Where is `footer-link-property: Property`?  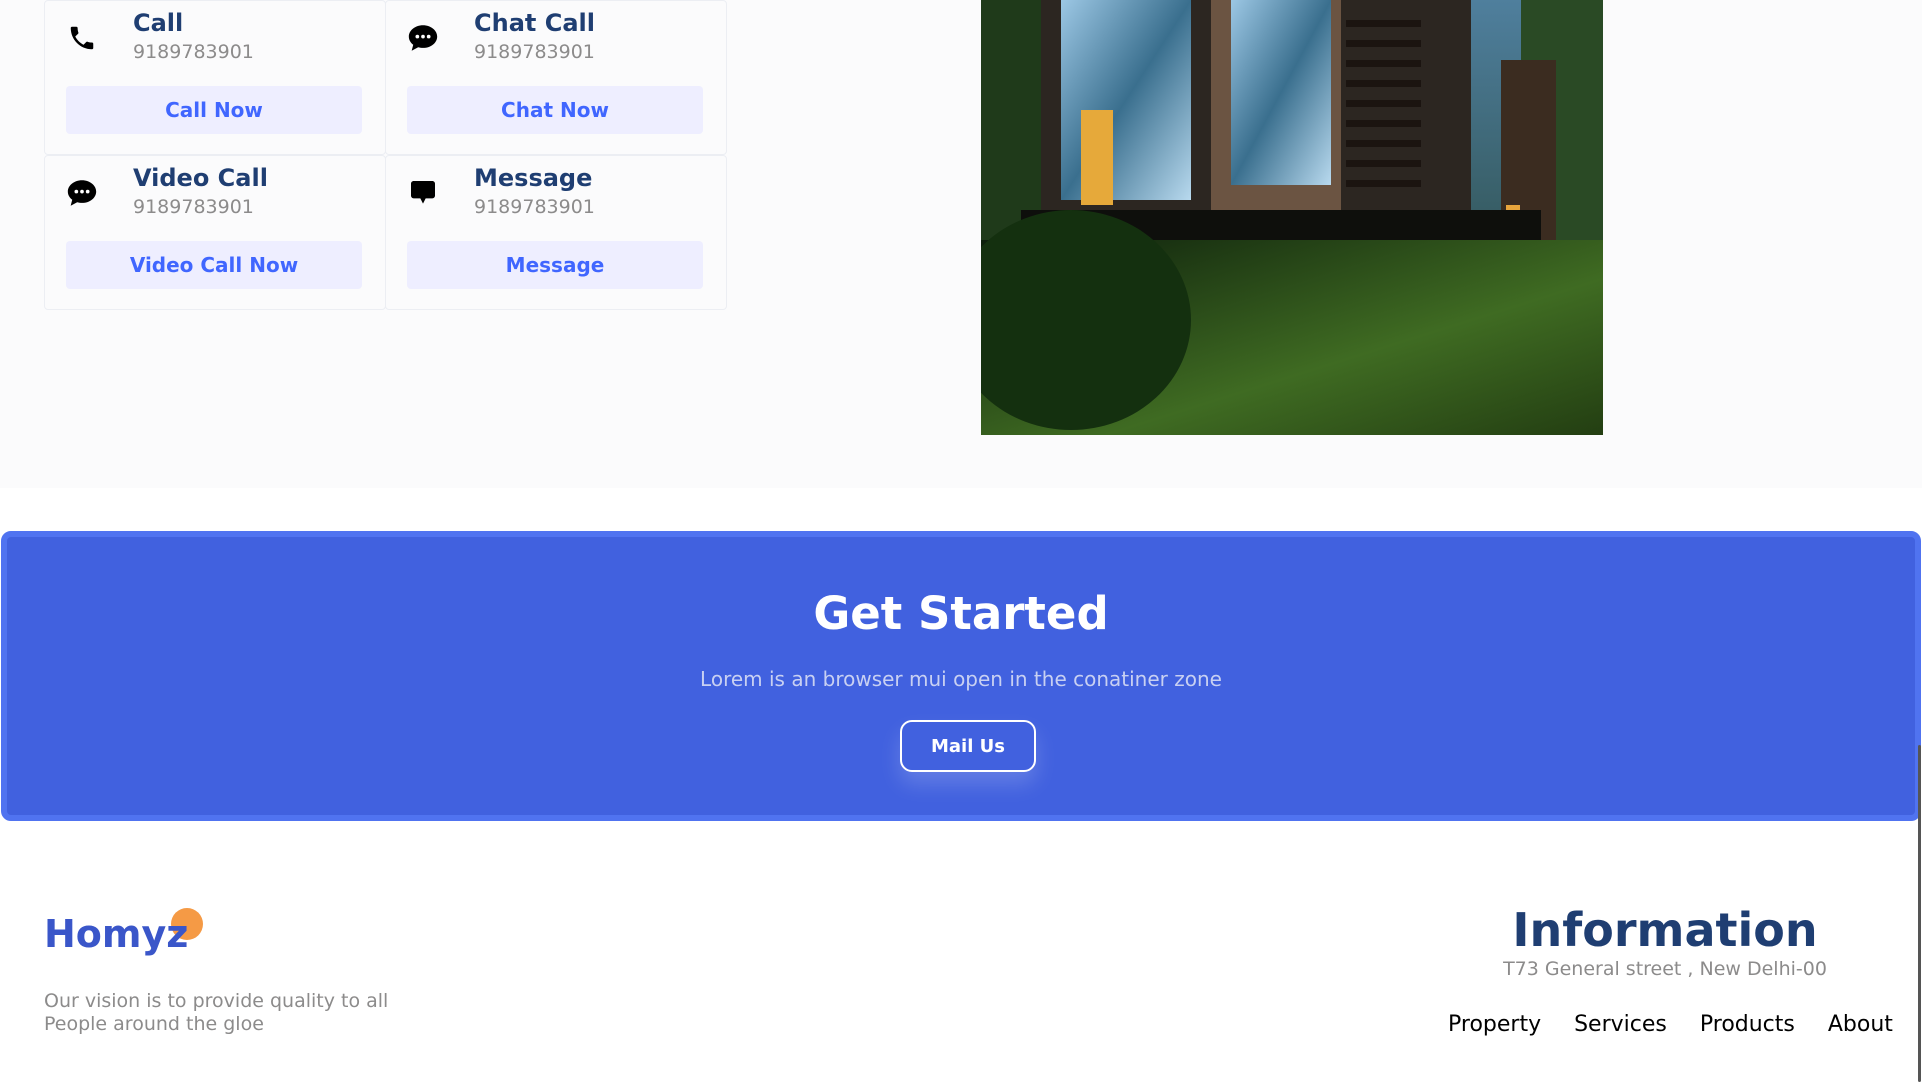 footer-link-property: Property is located at coordinates (1494, 1024).